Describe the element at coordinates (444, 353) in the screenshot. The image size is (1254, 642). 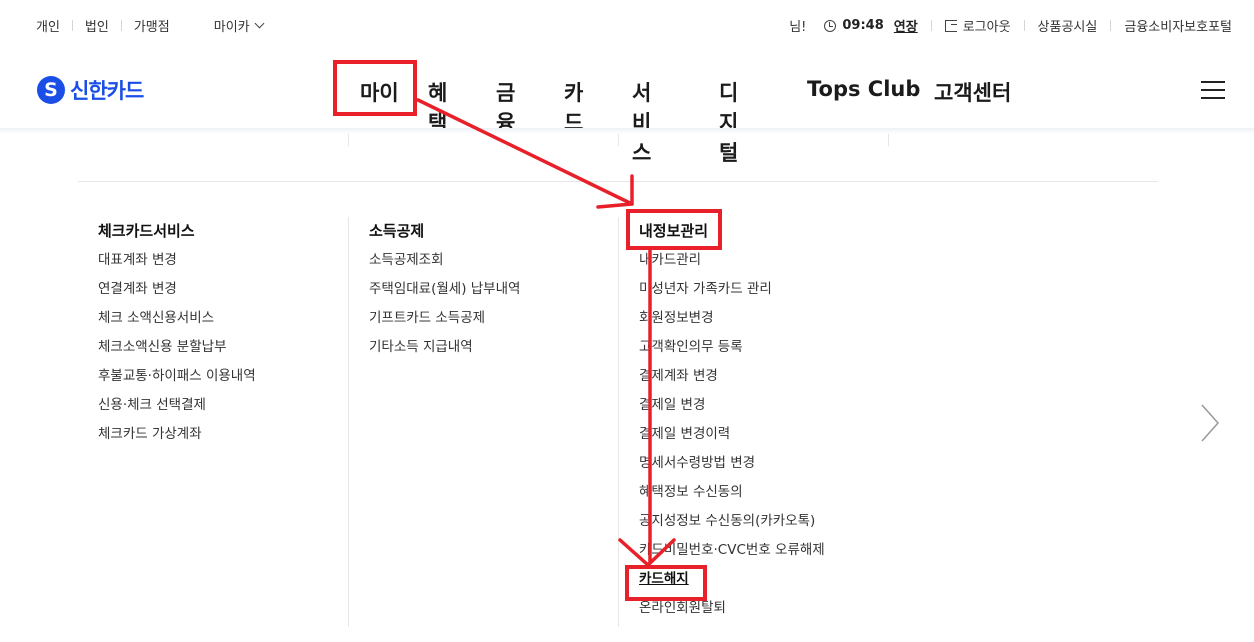
I see `menu-item: 기타소득 지급내역` at that location.